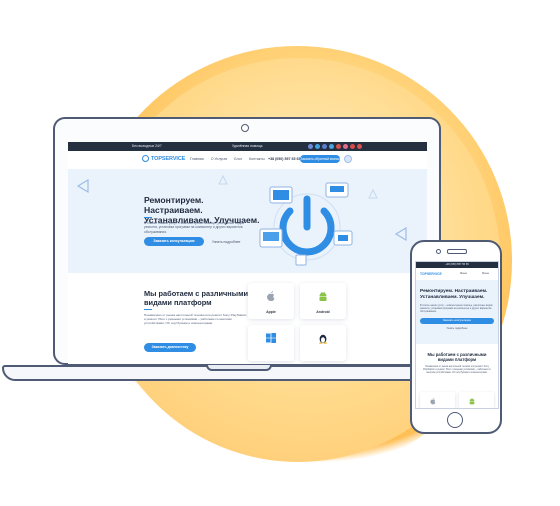 Image resolution: width=560 pixels, height=506 pixels. What do you see at coordinates (455, 420) in the screenshot?
I see `phone-home-button` at bounding box center [455, 420].